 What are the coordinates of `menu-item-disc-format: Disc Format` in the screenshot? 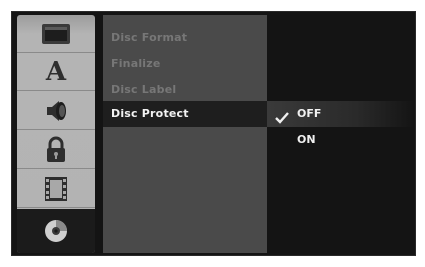 It's located at (185, 38).